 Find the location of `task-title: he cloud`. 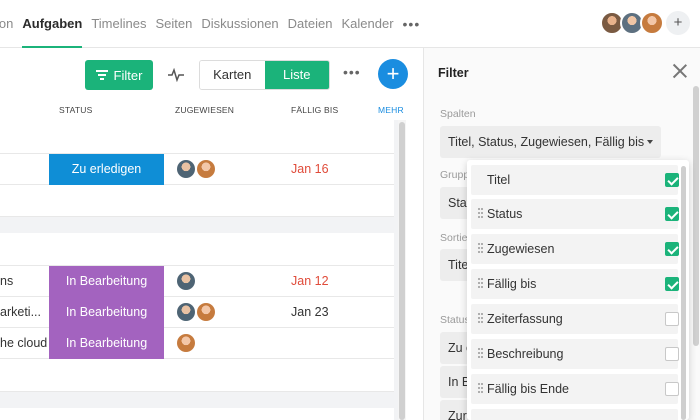

task-title: he cloud is located at coordinates (23, 343).